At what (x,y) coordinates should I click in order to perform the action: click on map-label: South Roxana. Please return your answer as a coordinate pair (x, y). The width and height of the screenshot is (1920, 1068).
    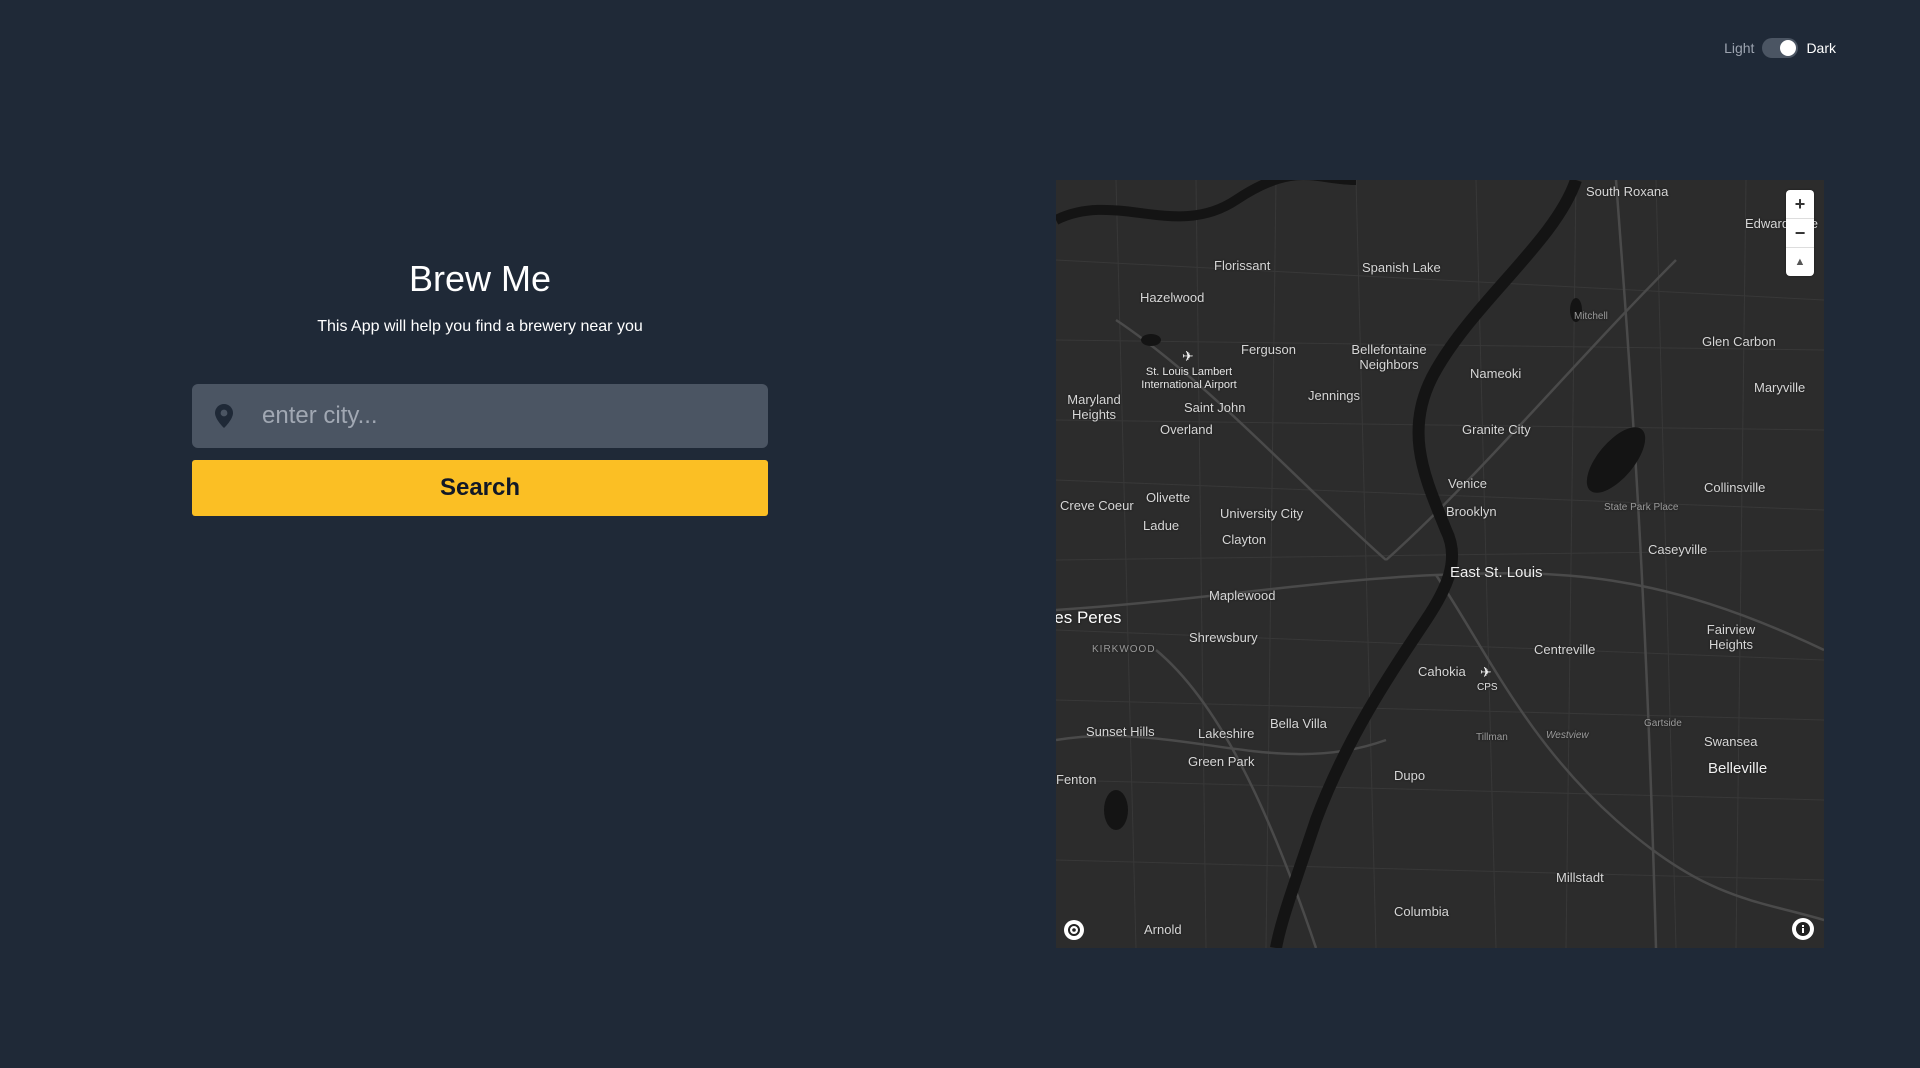
    Looking at the image, I should click on (1627, 191).